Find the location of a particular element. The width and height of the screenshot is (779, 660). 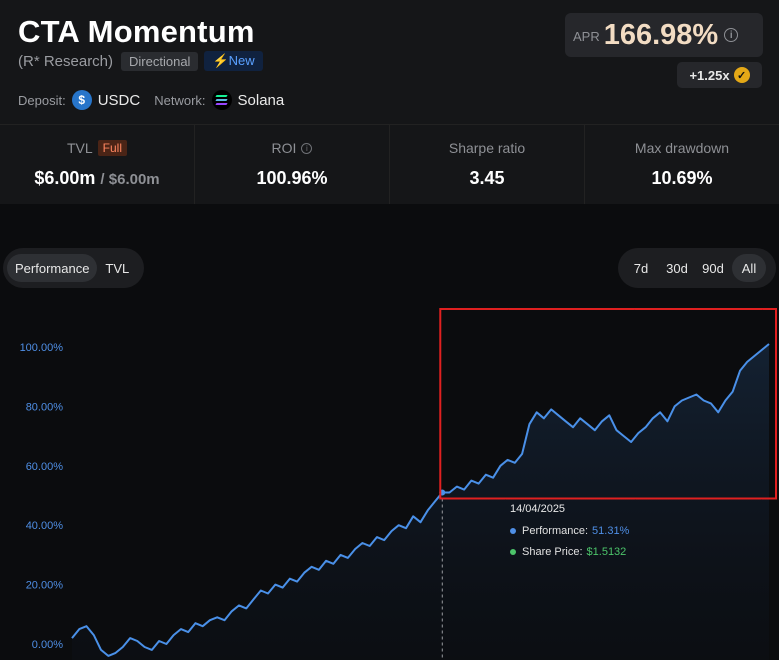

deposit-network-row: Deposit: $ USDC Network: Solana is located at coordinates (158, 100).